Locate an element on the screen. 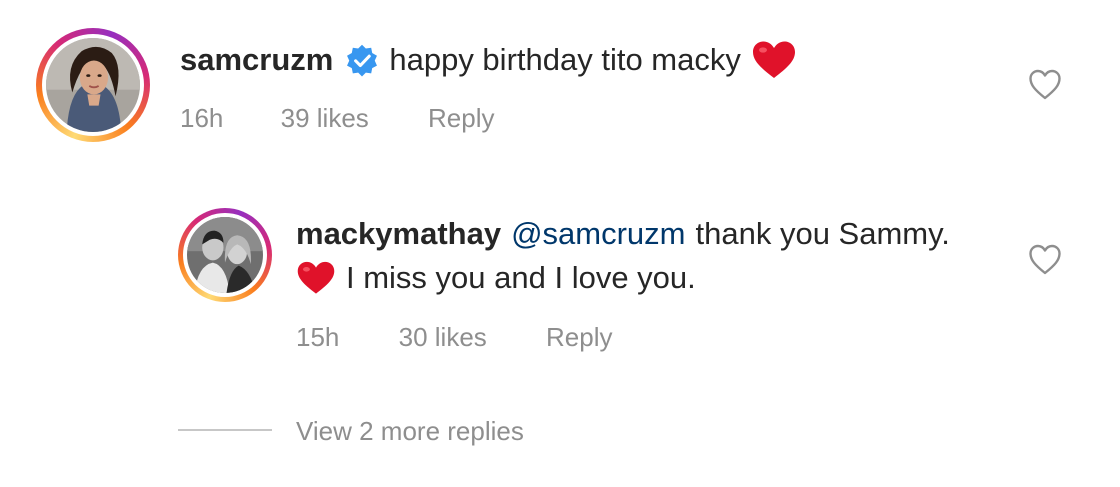 This screenshot has height=487, width=1120. verified-badge-icon is located at coordinates (362, 60).